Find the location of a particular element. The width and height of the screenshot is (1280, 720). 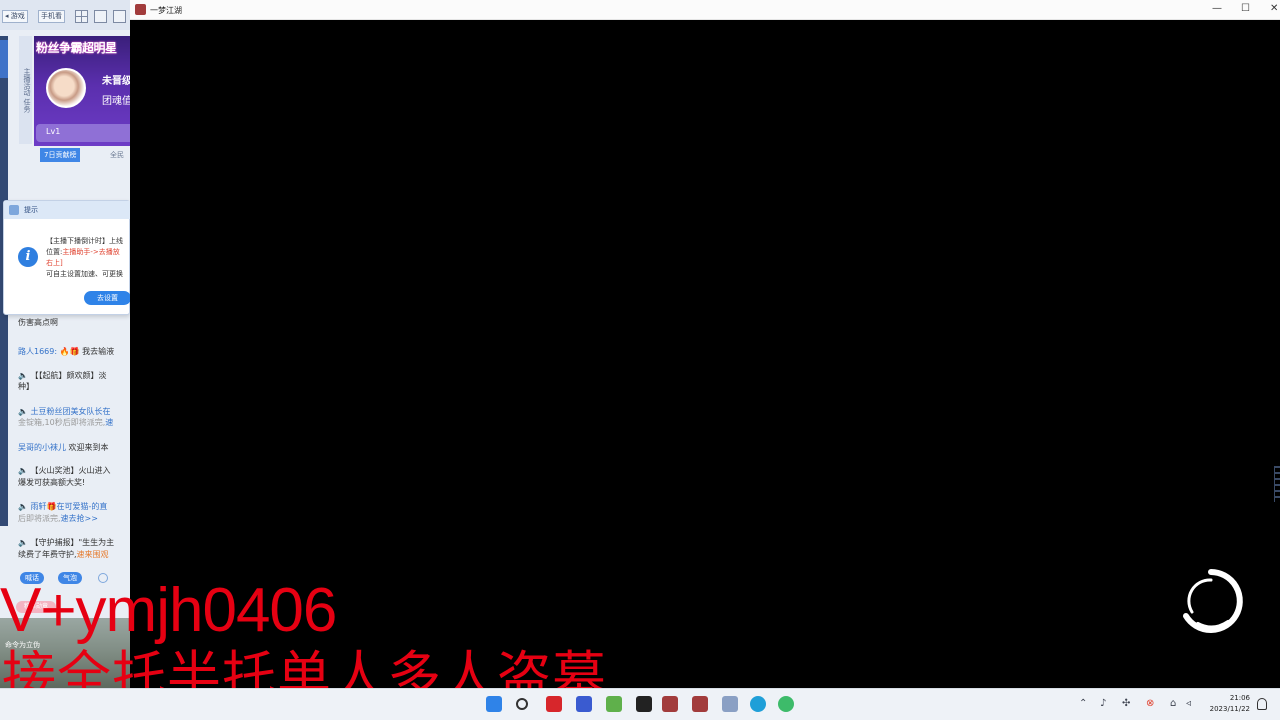

chat-line: 🔈 雨轩🎁在可爱猫-的直 is located at coordinates (74, 506).